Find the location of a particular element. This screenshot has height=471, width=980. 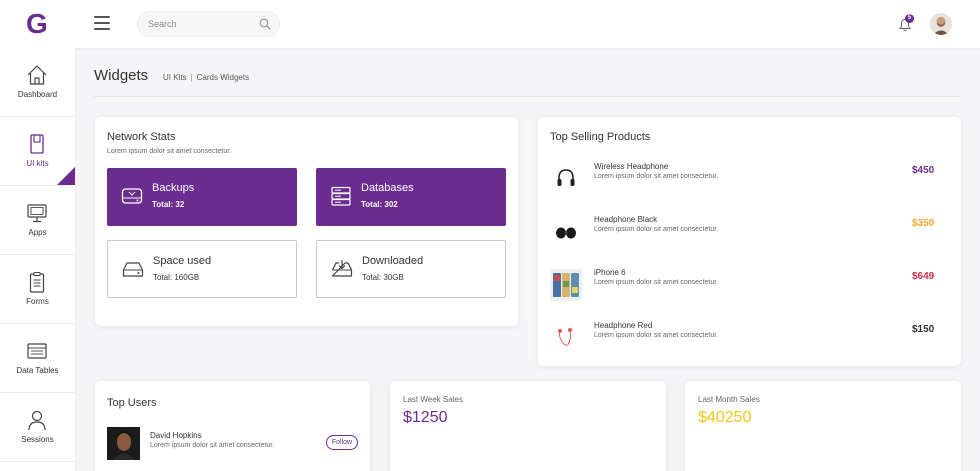

stat-label: Downloaded is located at coordinates (393, 261).